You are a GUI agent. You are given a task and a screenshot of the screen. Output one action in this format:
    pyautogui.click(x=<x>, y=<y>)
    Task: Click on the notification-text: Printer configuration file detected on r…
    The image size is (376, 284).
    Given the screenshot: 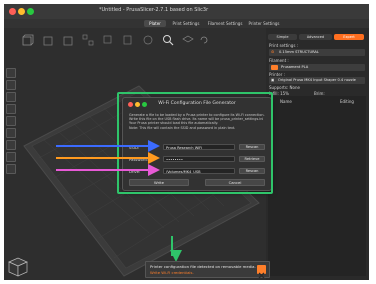 What is the action you would take?
    pyautogui.click(x=203, y=266)
    